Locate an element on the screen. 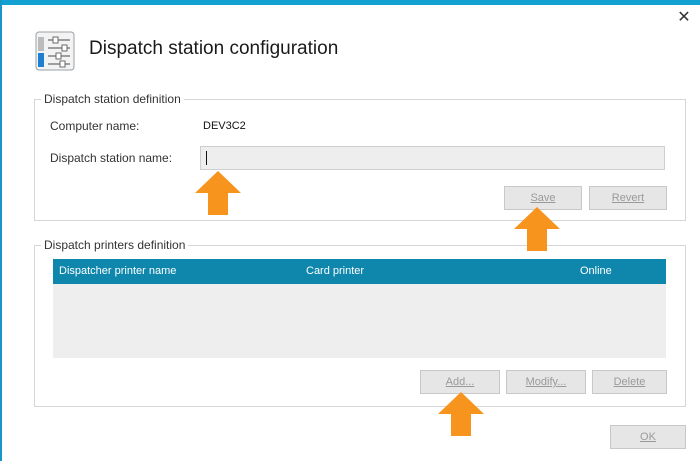  revert-button-label: Revert is located at coordinates (628, 198).